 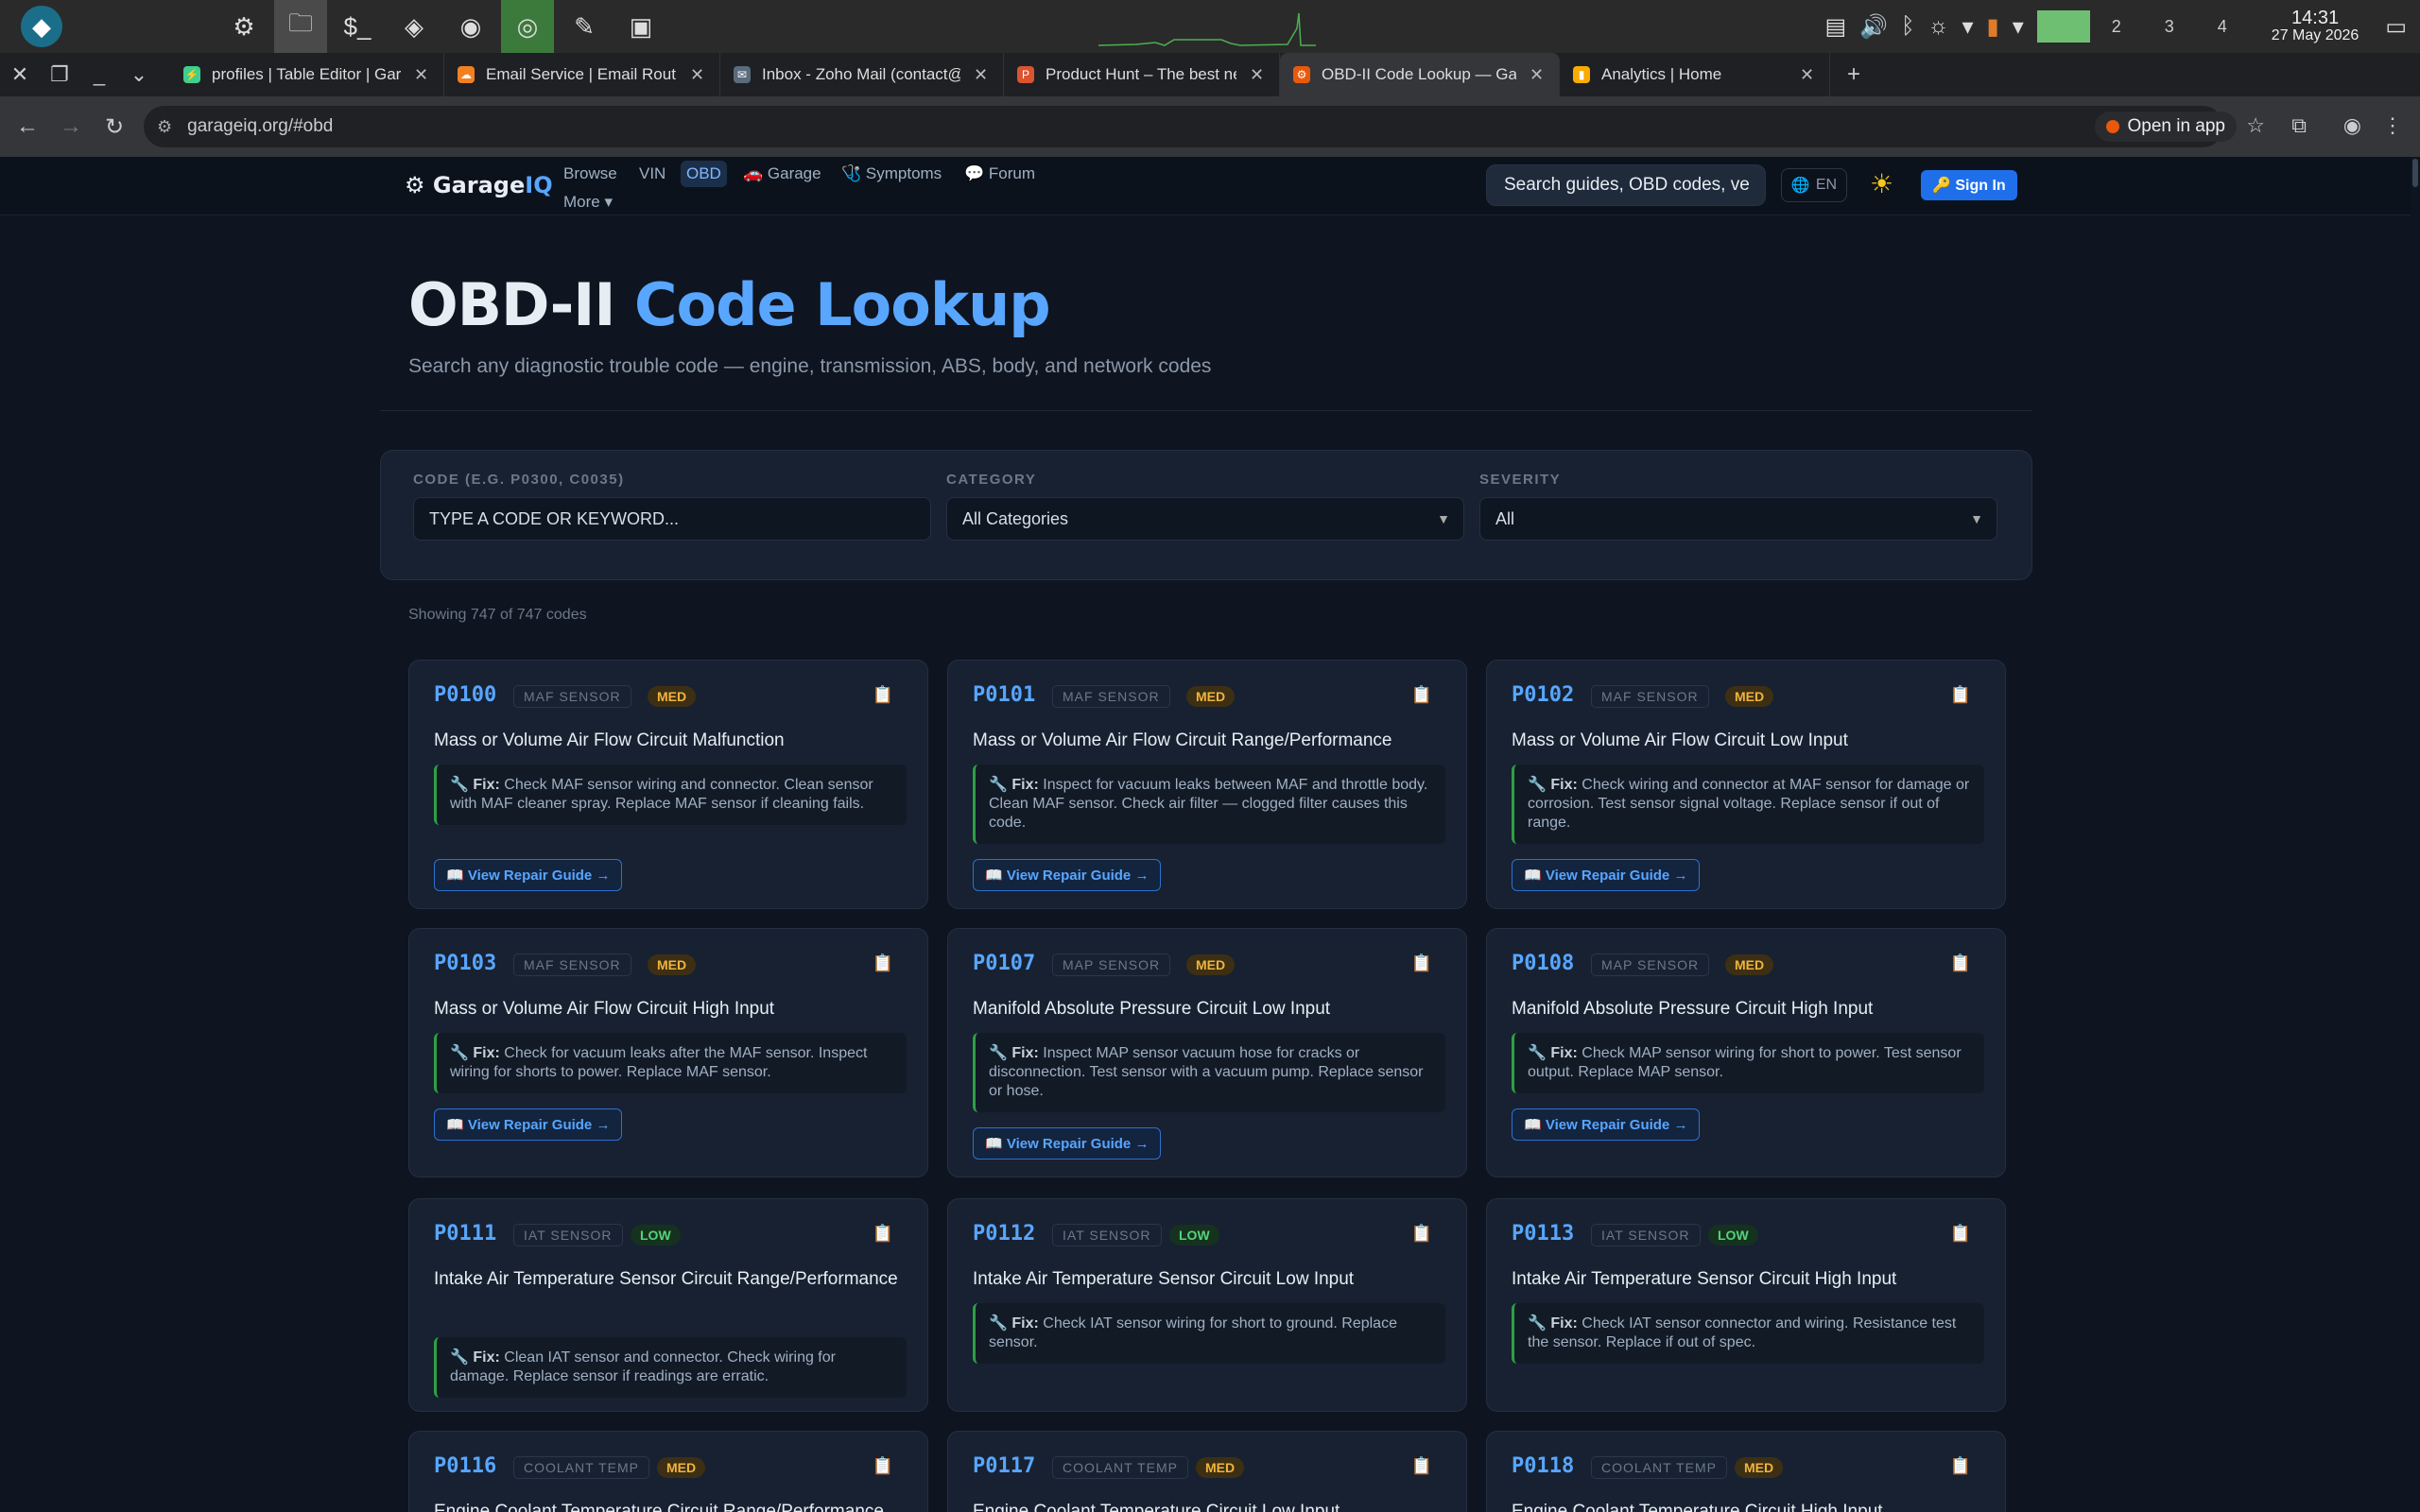 I want to click on battery-icon: ▮, so click(x=1993, y=27).